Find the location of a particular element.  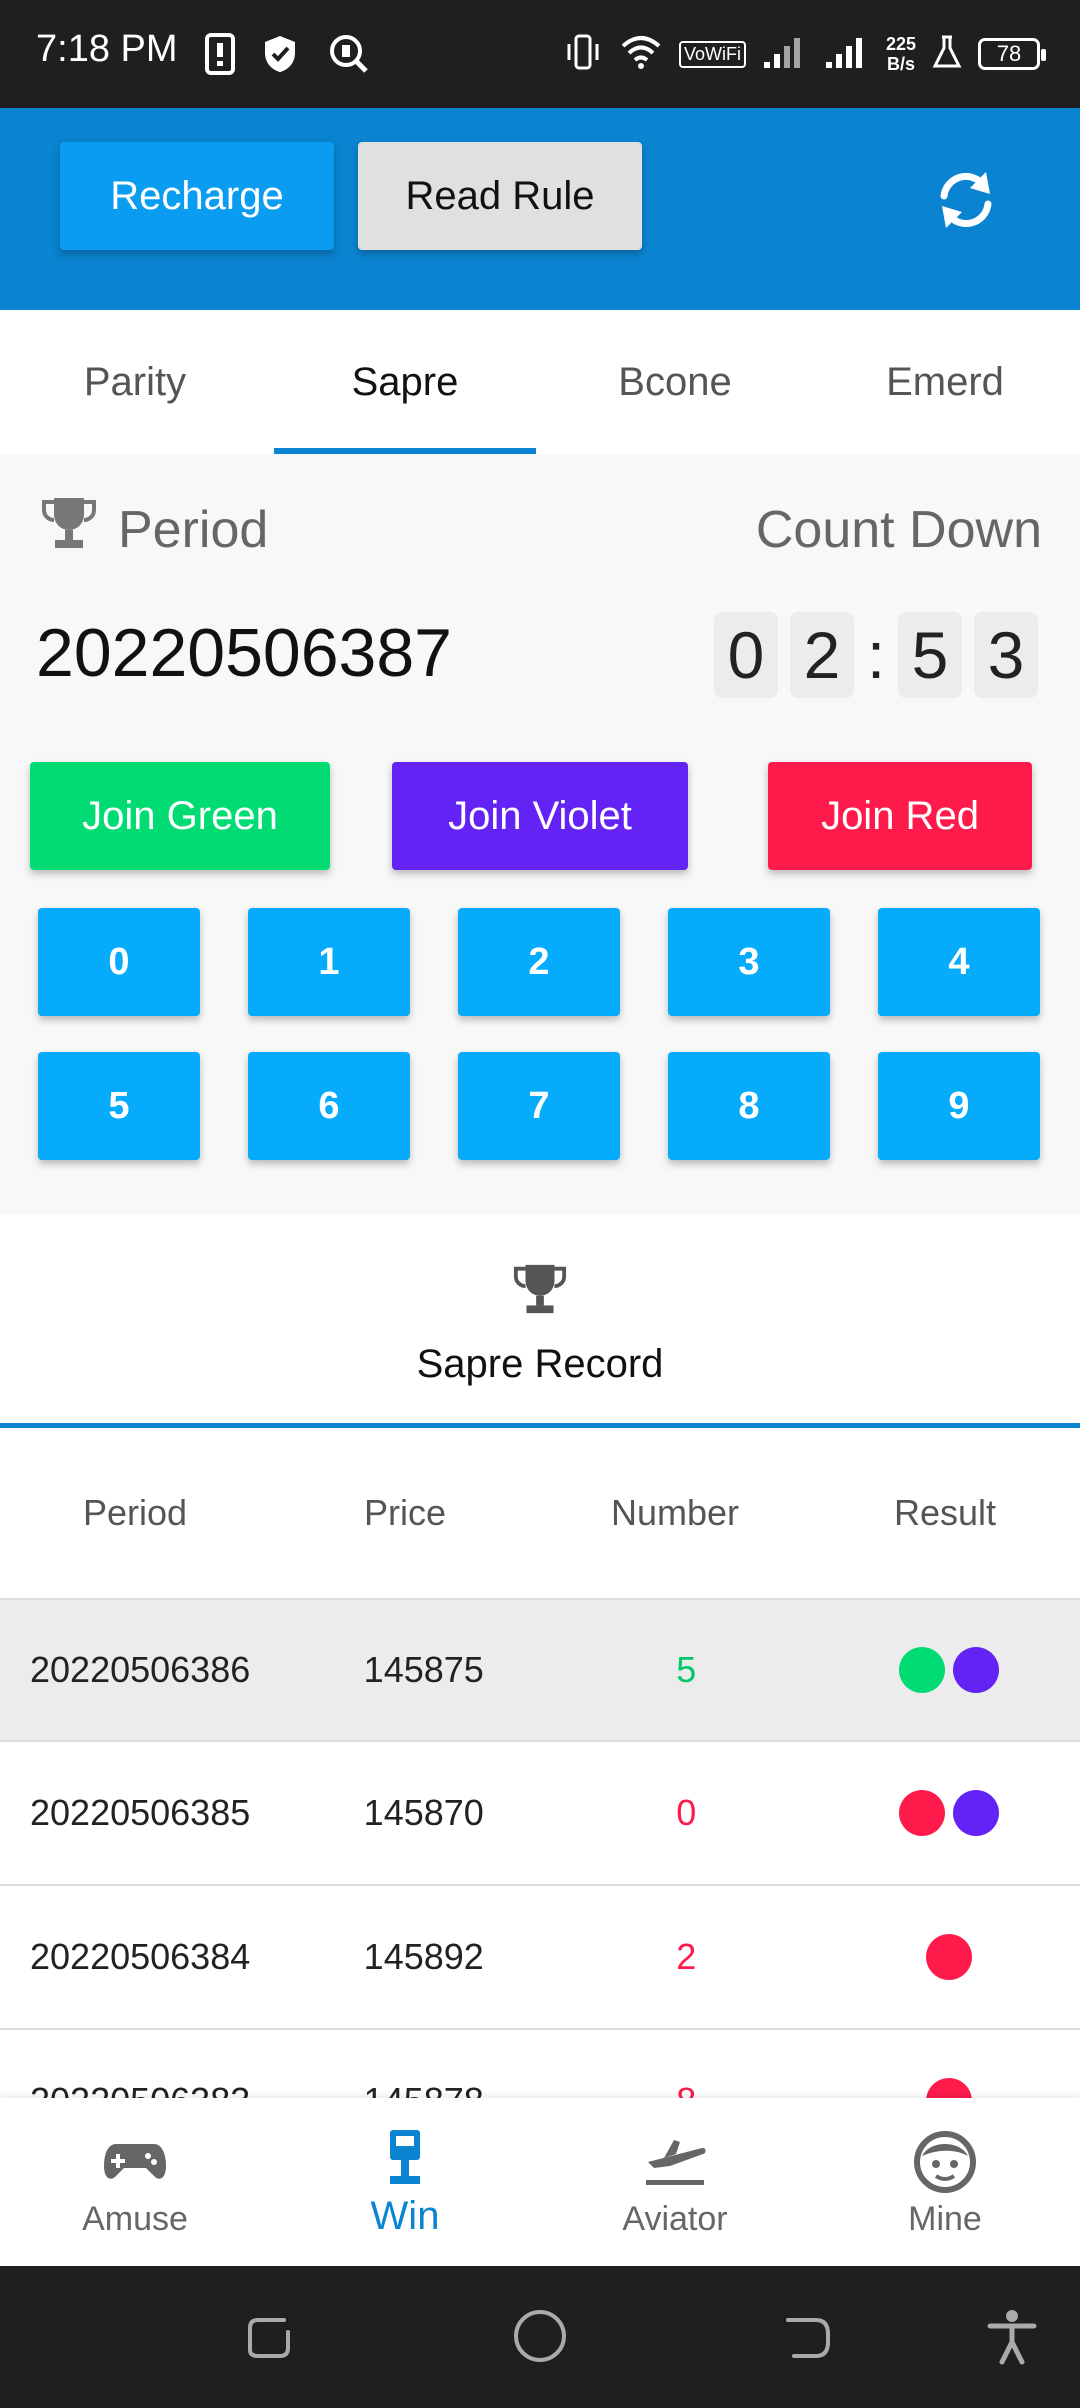

column-result: Result is located at coordinates (945, 1512).